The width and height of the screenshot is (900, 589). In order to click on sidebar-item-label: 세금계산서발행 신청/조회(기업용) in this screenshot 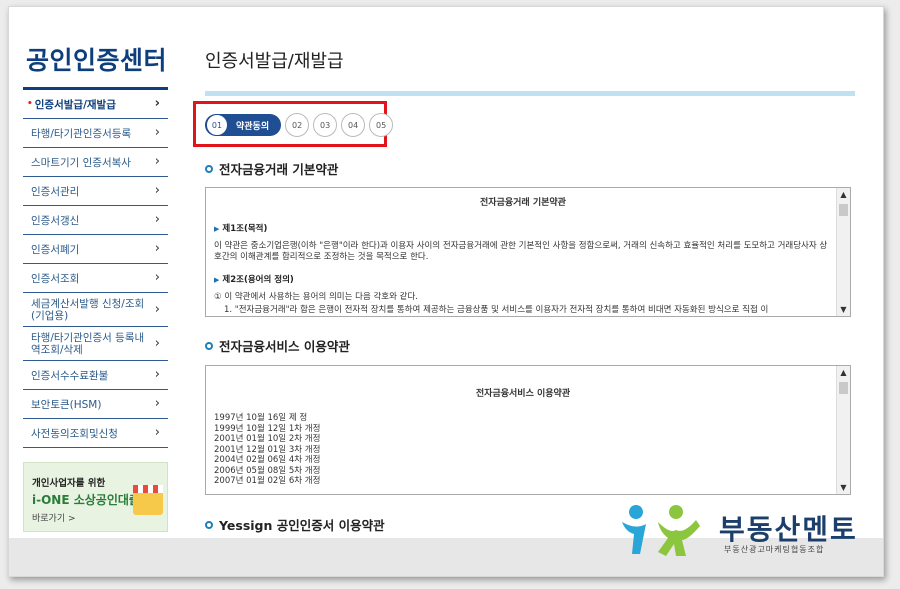, I will do `click(88, 309)`.